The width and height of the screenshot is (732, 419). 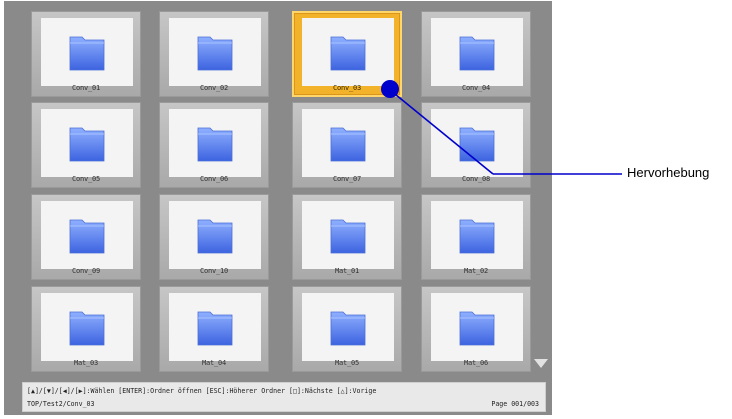 I want to click on callout-dot-icon, so click(x=390, y=89).